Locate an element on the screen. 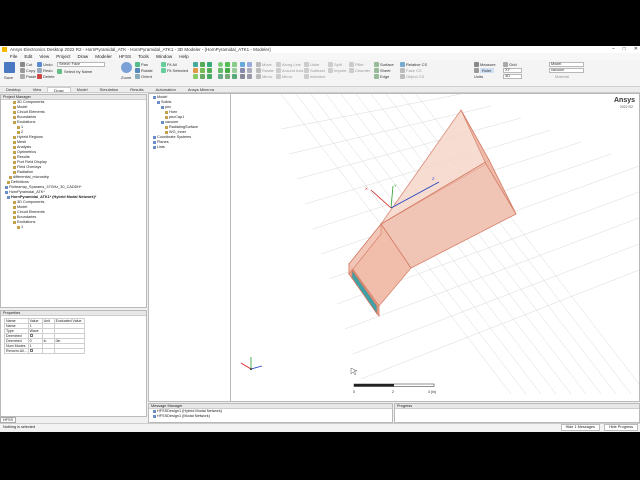  subtract-button: Subtract is located at coordinates (317, 70).